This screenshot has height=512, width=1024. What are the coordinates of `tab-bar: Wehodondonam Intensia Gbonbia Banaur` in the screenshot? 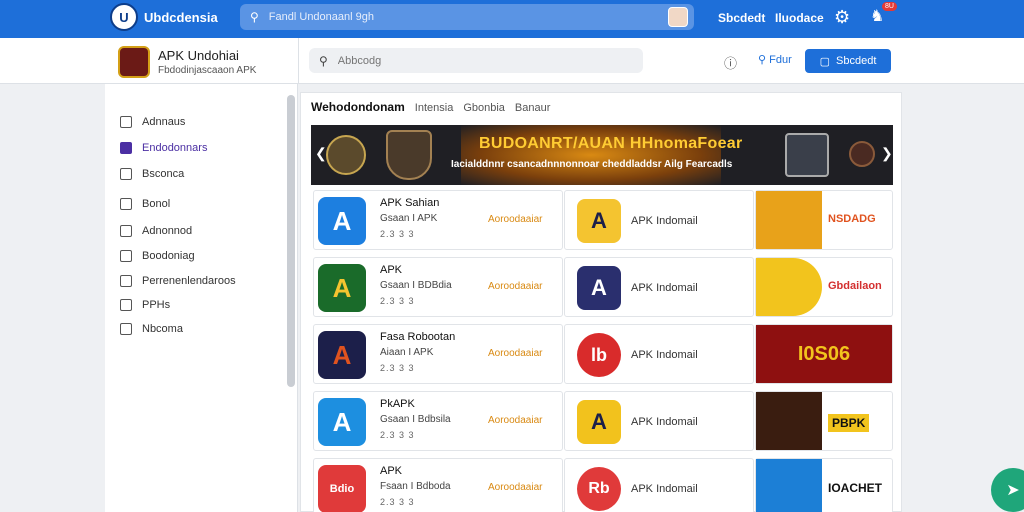 It's located at (430, 107).